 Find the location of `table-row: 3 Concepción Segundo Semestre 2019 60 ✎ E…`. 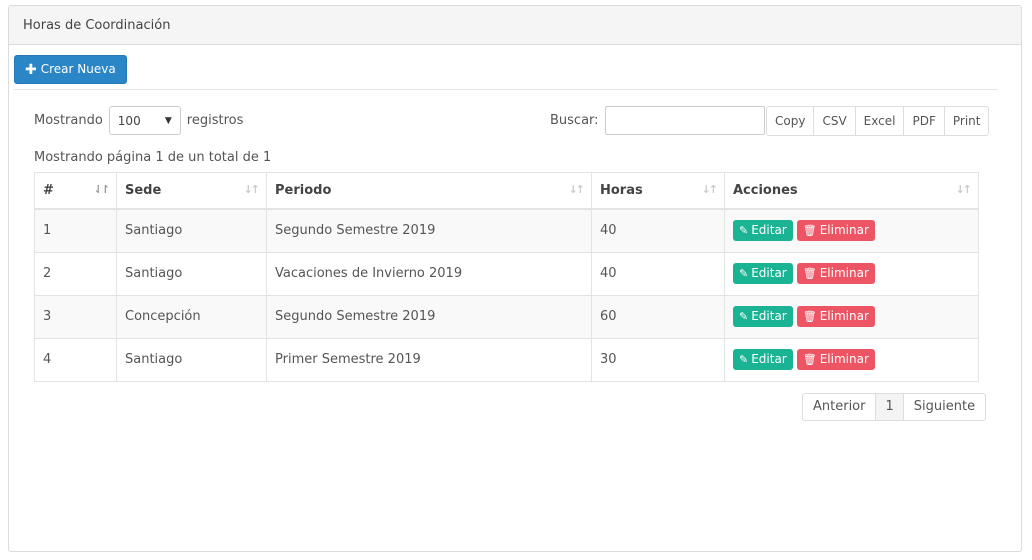

table-row: 3 Concepción Segundo Semestre 2019 60 ✎ E… is located at coordinates (506, 316).